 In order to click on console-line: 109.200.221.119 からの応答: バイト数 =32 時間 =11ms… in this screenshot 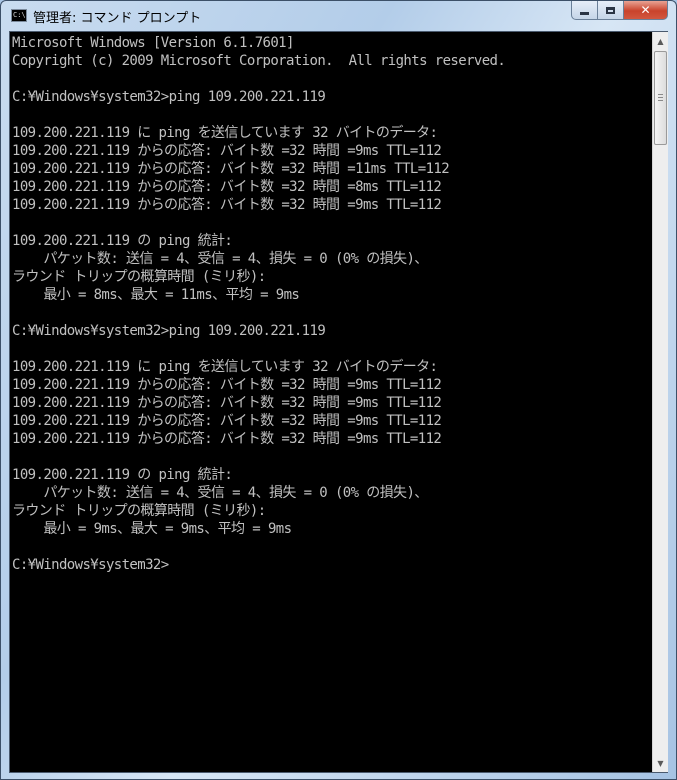, I will do `click(231, 169)`.